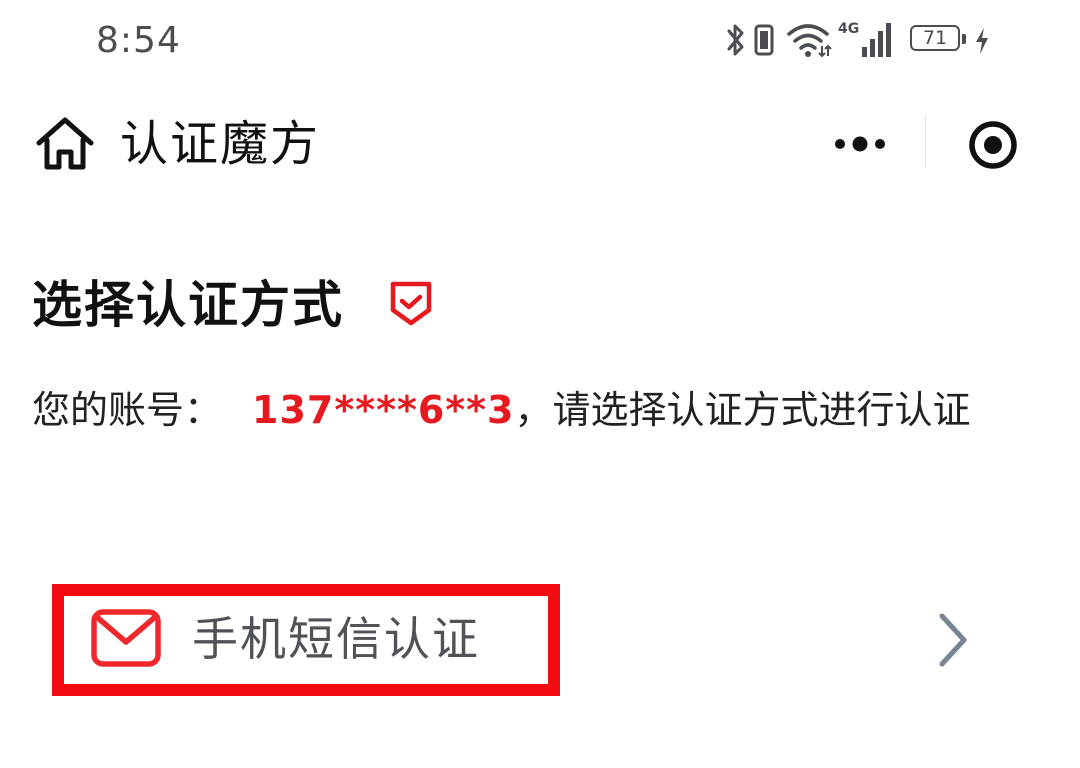 The height and width of the screenshot is (768, 1080). What do you see at coordinates (848, 29) in the screenshot?
I see `network-type-label: 4G` at bounding box center [848, 29].